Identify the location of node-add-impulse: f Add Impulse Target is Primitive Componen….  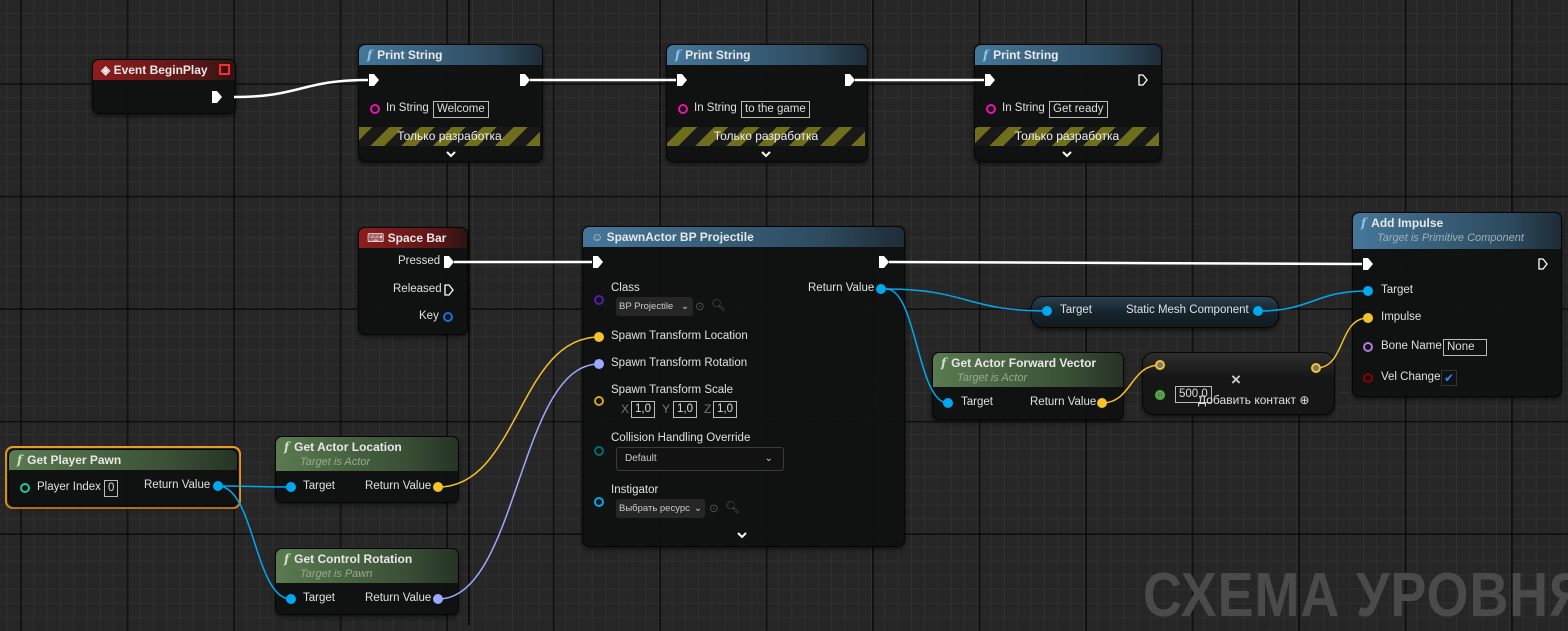
(1457, 304).